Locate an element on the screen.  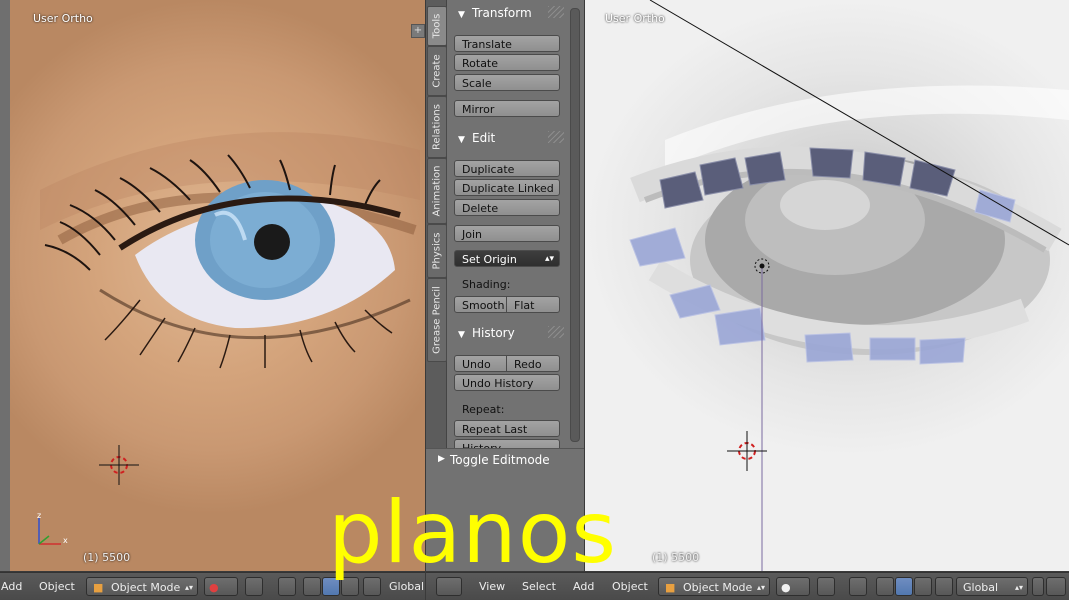
toolshelf-scrollbar is located at coordinates (575, 225).